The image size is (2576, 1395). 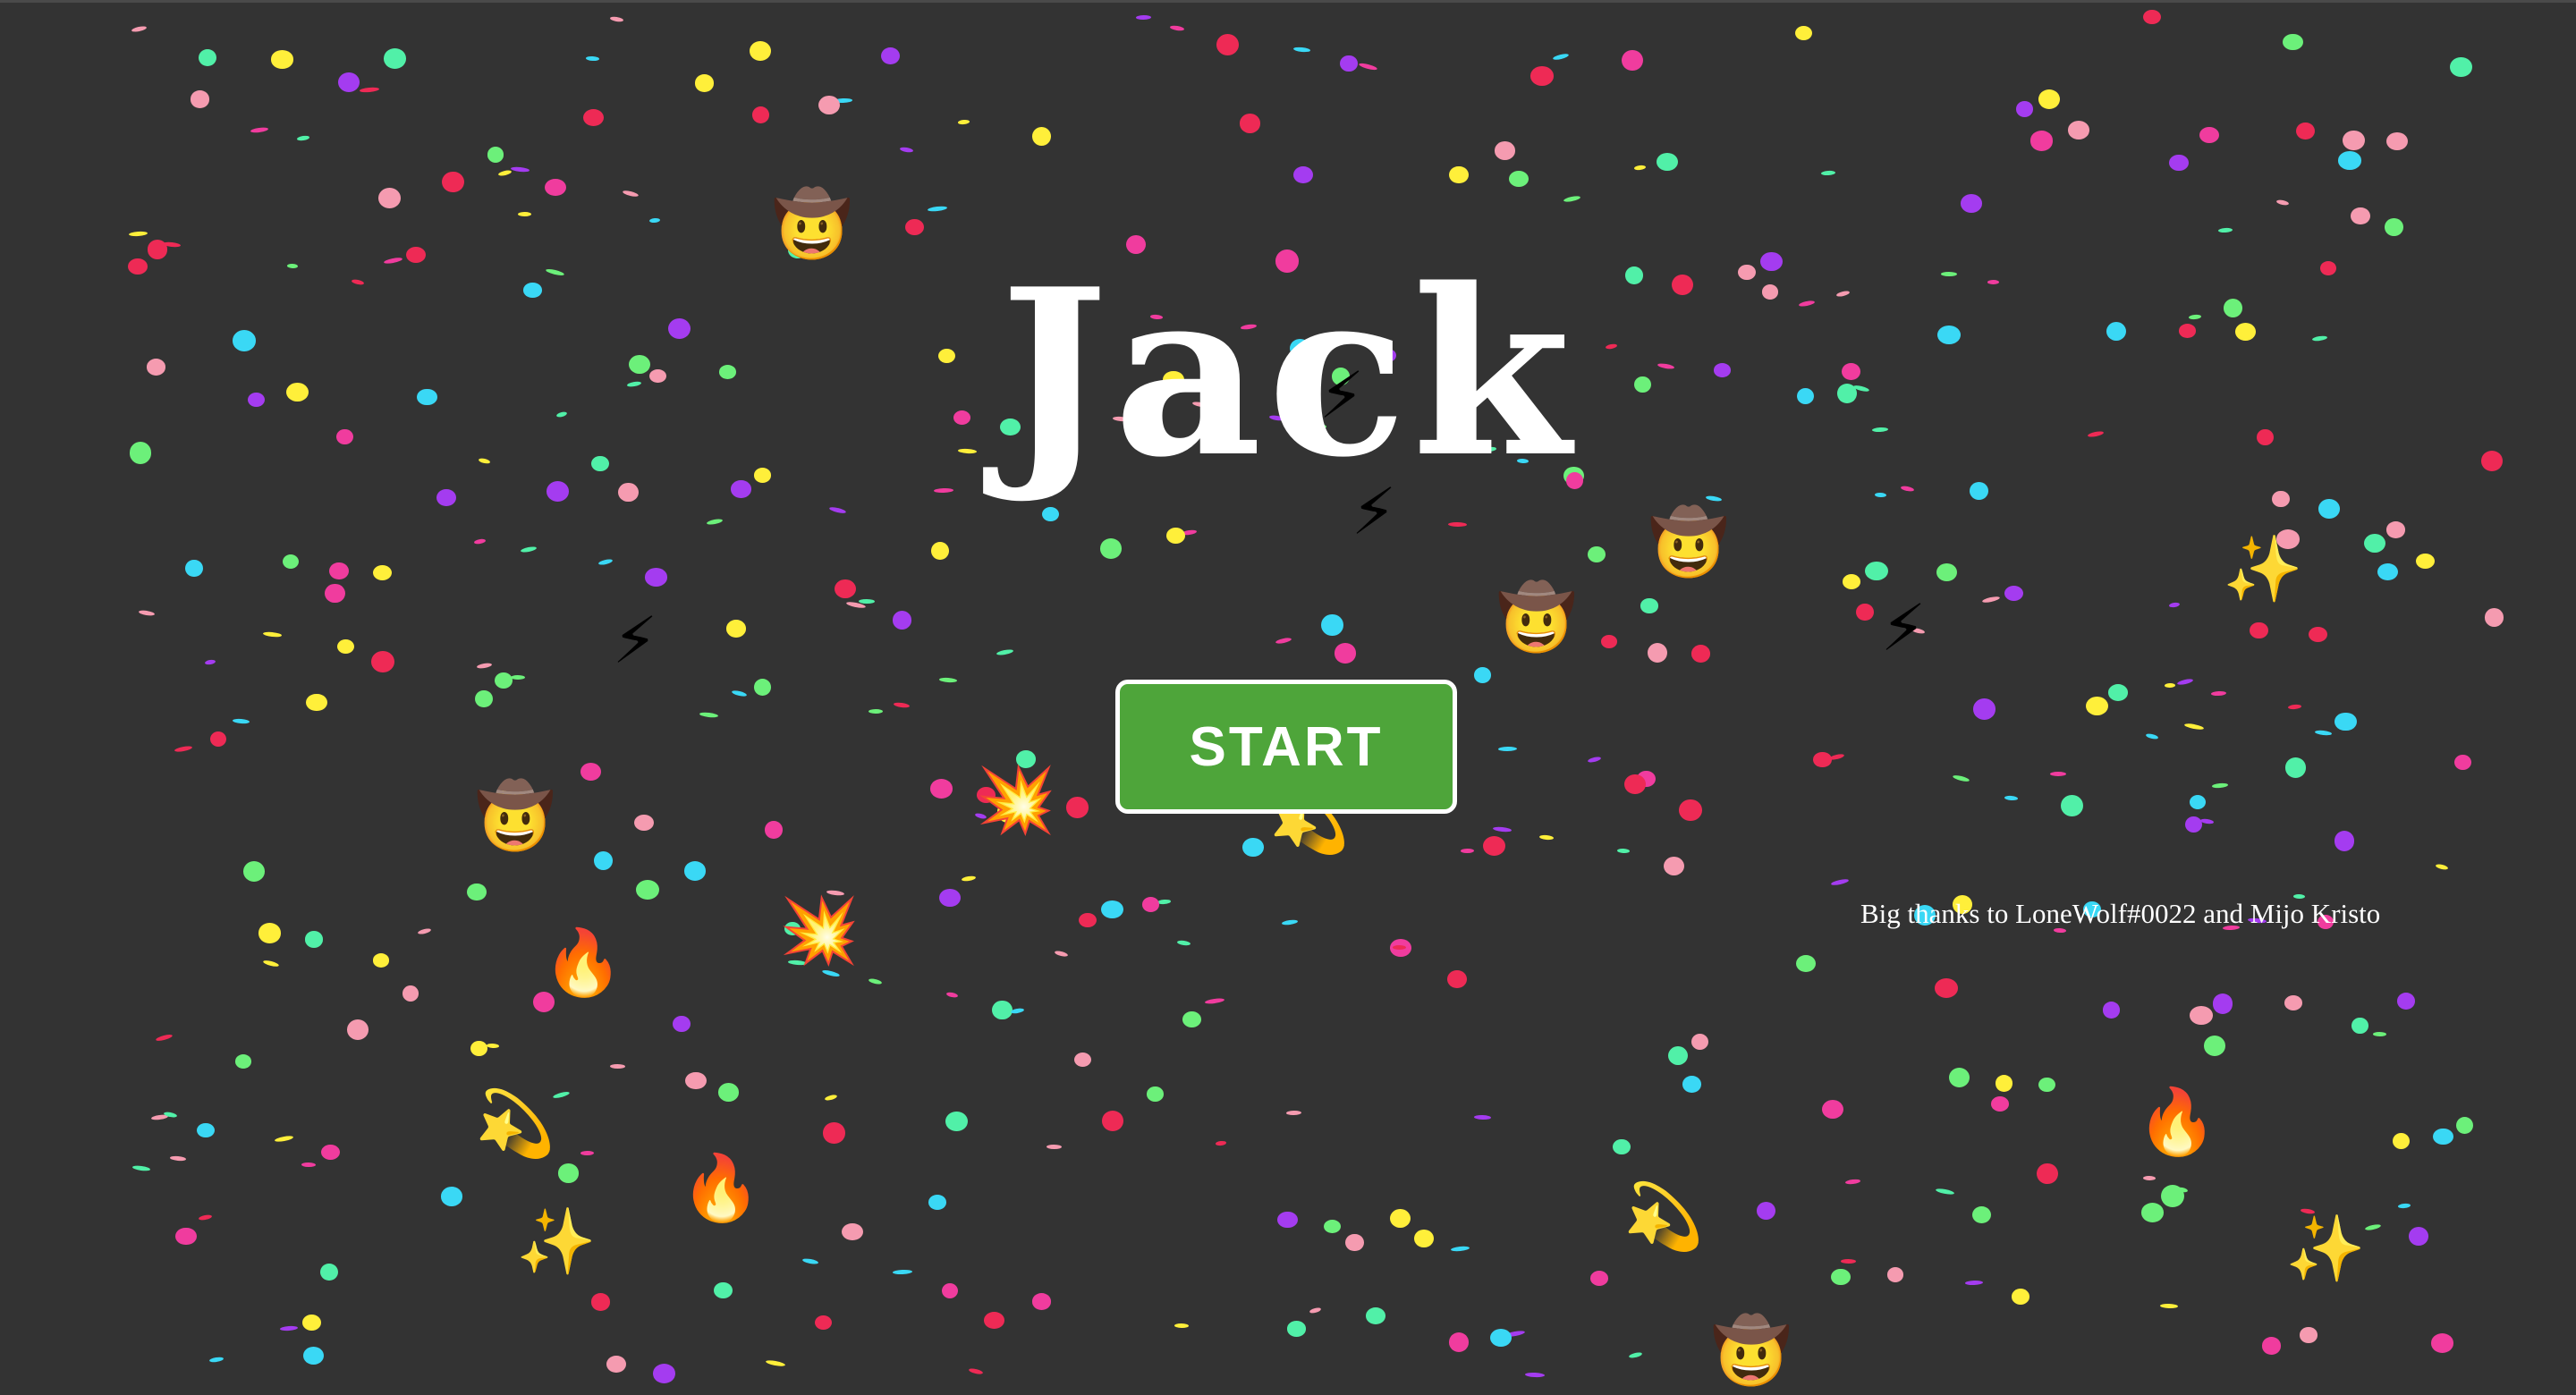 I want to click on fire-emoji: 🔥, so click(x=721, y=1187).